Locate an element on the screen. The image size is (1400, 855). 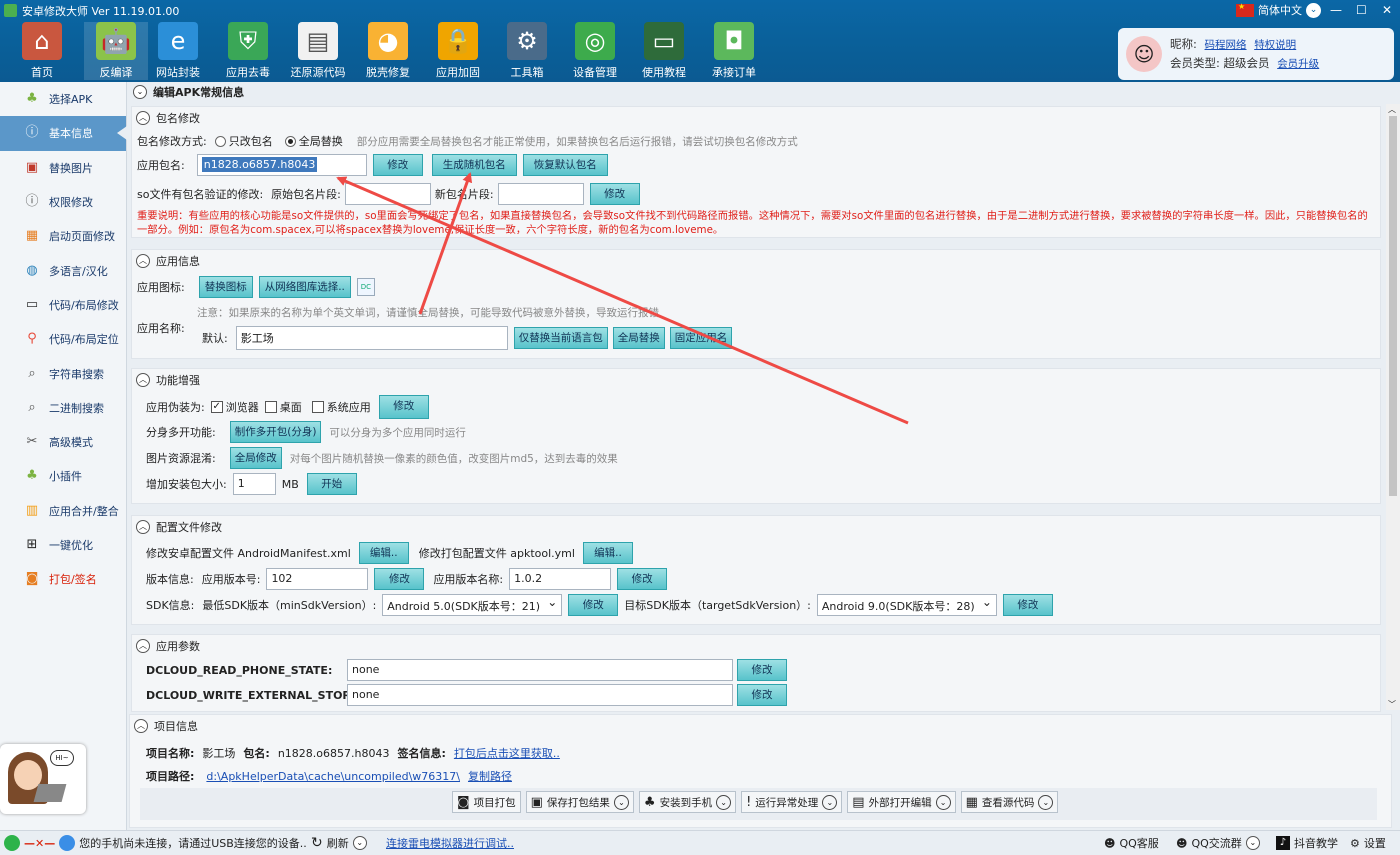
nav-lock: 🔒 应用加固 is located at coordinates (458, 51).